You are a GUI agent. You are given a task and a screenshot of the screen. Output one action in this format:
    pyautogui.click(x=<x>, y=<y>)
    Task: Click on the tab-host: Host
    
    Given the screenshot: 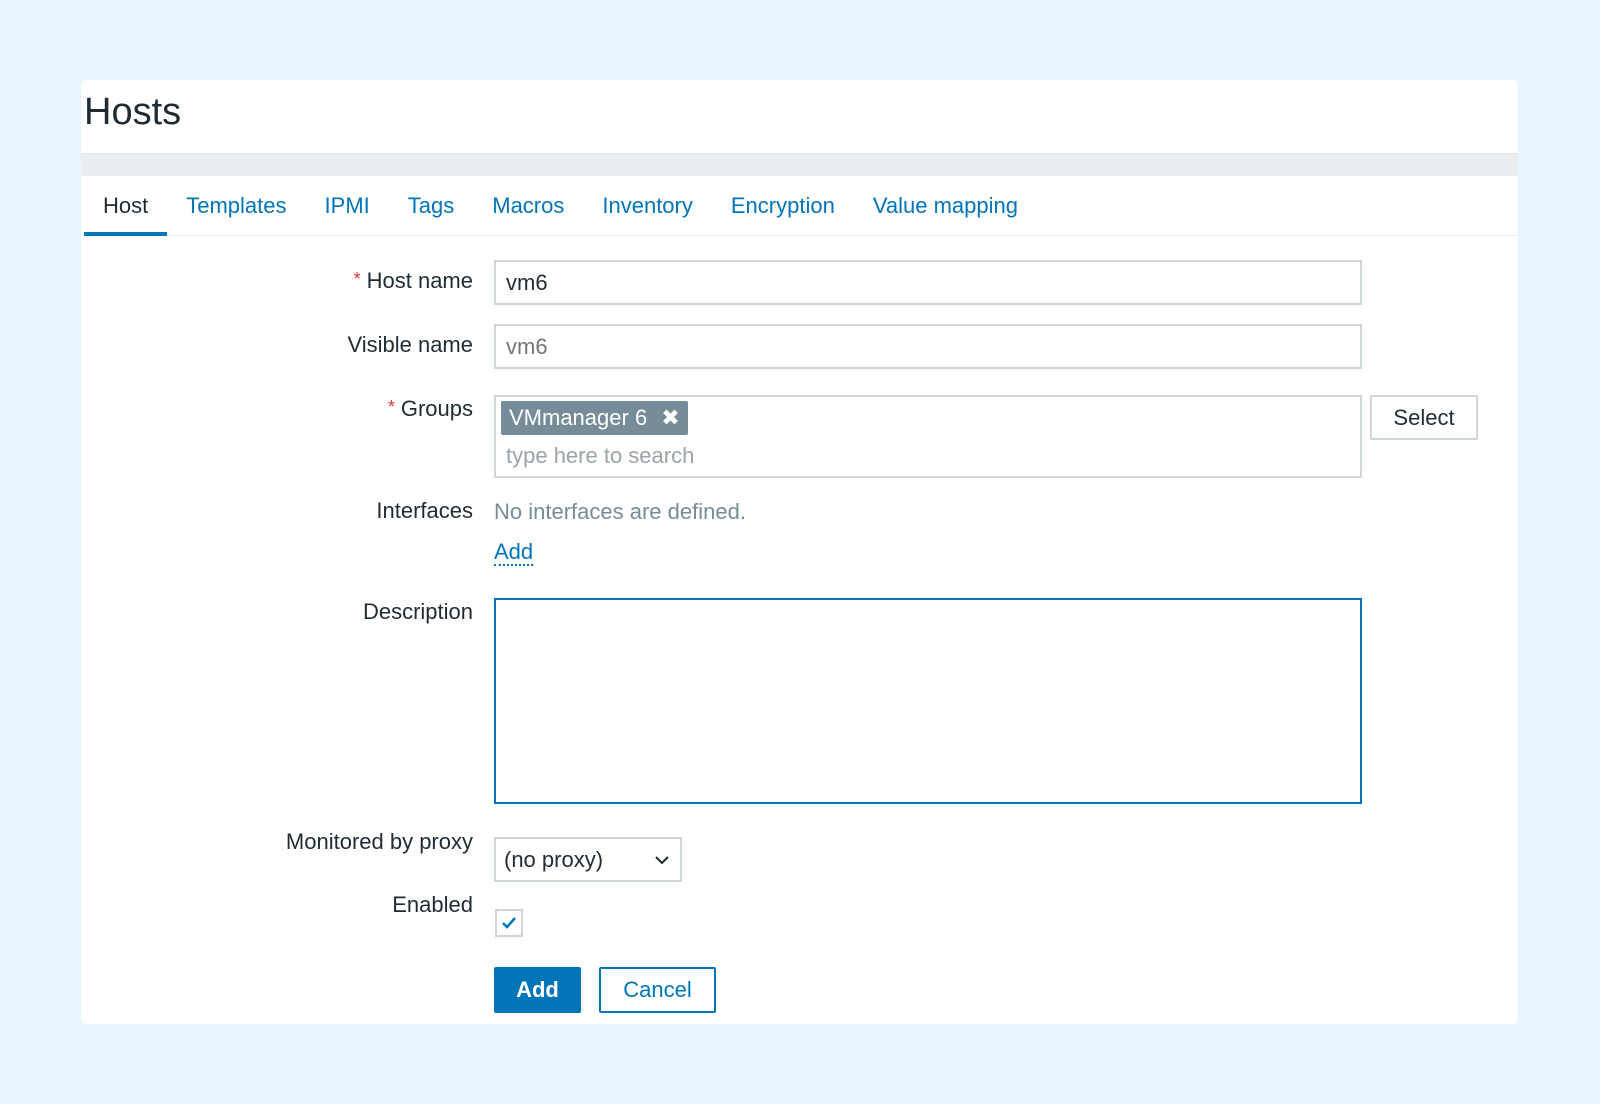 What is the action you would take?
    pyautogui.click(x=126, y=206)
    